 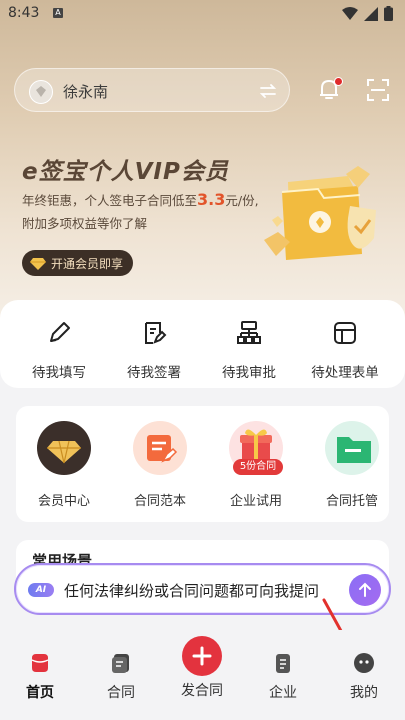 What do you see at coordinates (63, 501) in the screenshot?
I see `service-label: 会员中心` at bounding box center [63, 501].